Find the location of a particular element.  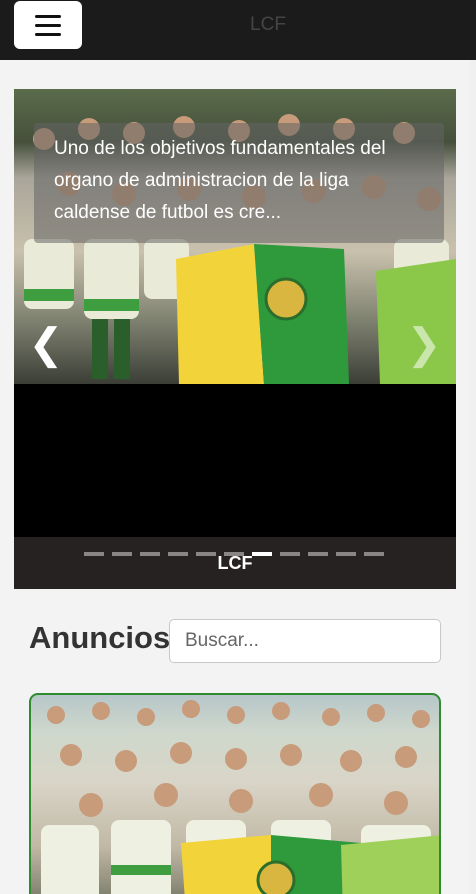

search-input is located at coordinates (305, 641).